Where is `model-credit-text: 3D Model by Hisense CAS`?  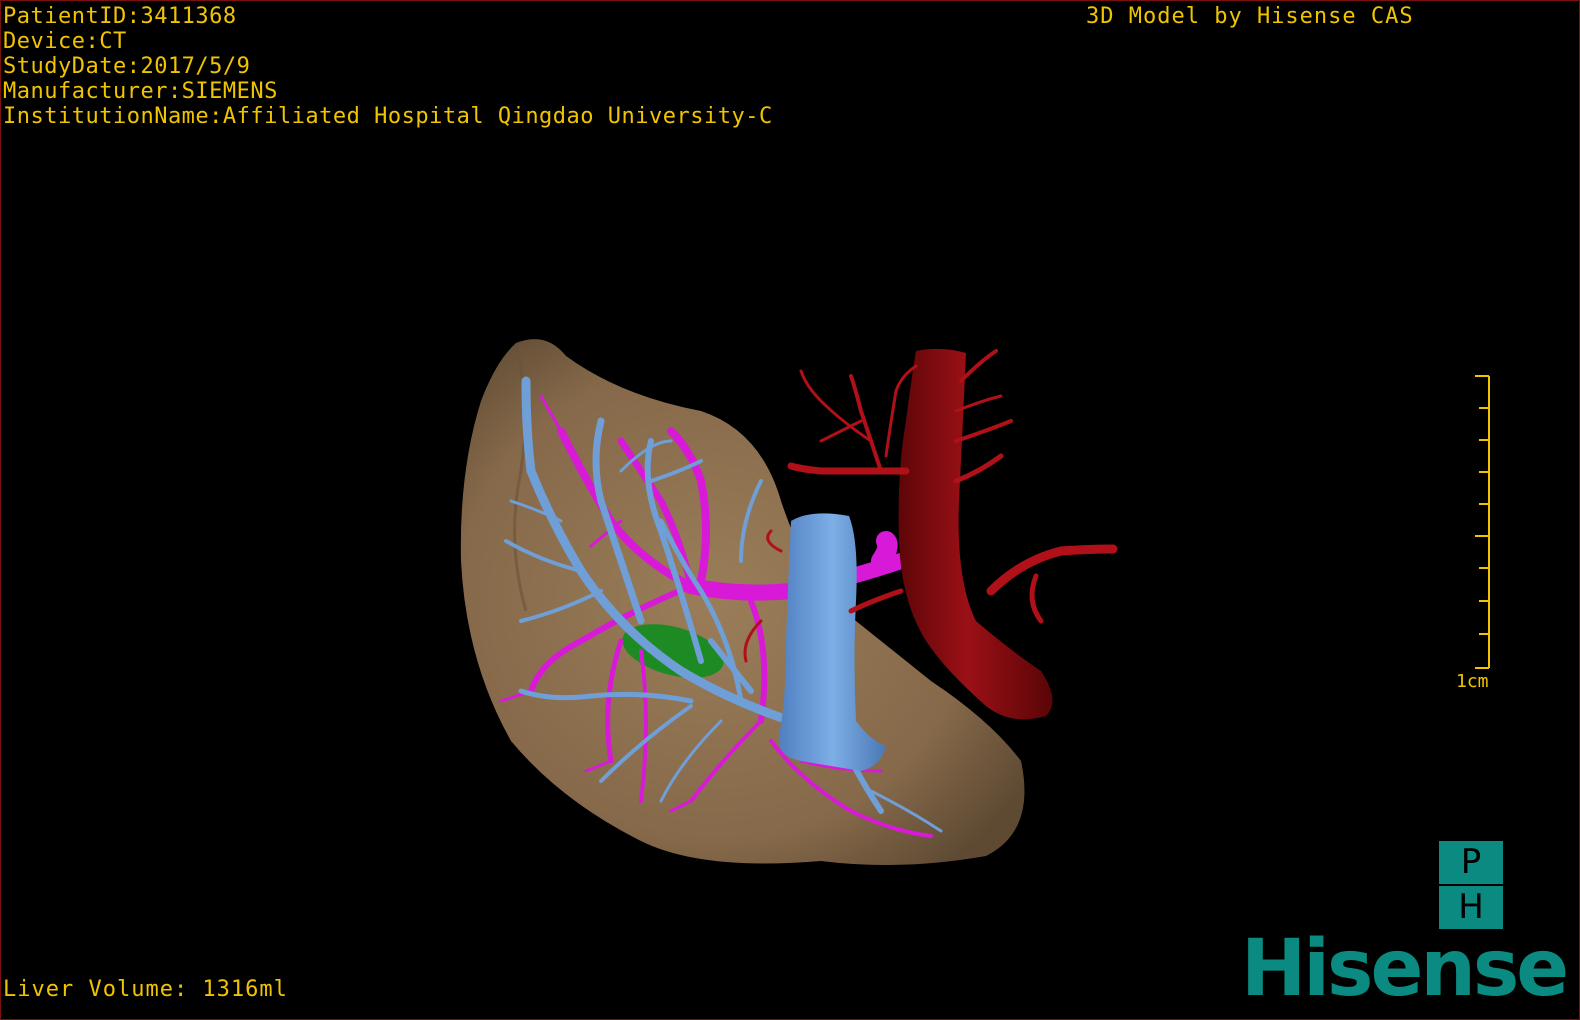 model-credit-text: 3D Model by Hisense CAS is located at coordinates (1250, 16).